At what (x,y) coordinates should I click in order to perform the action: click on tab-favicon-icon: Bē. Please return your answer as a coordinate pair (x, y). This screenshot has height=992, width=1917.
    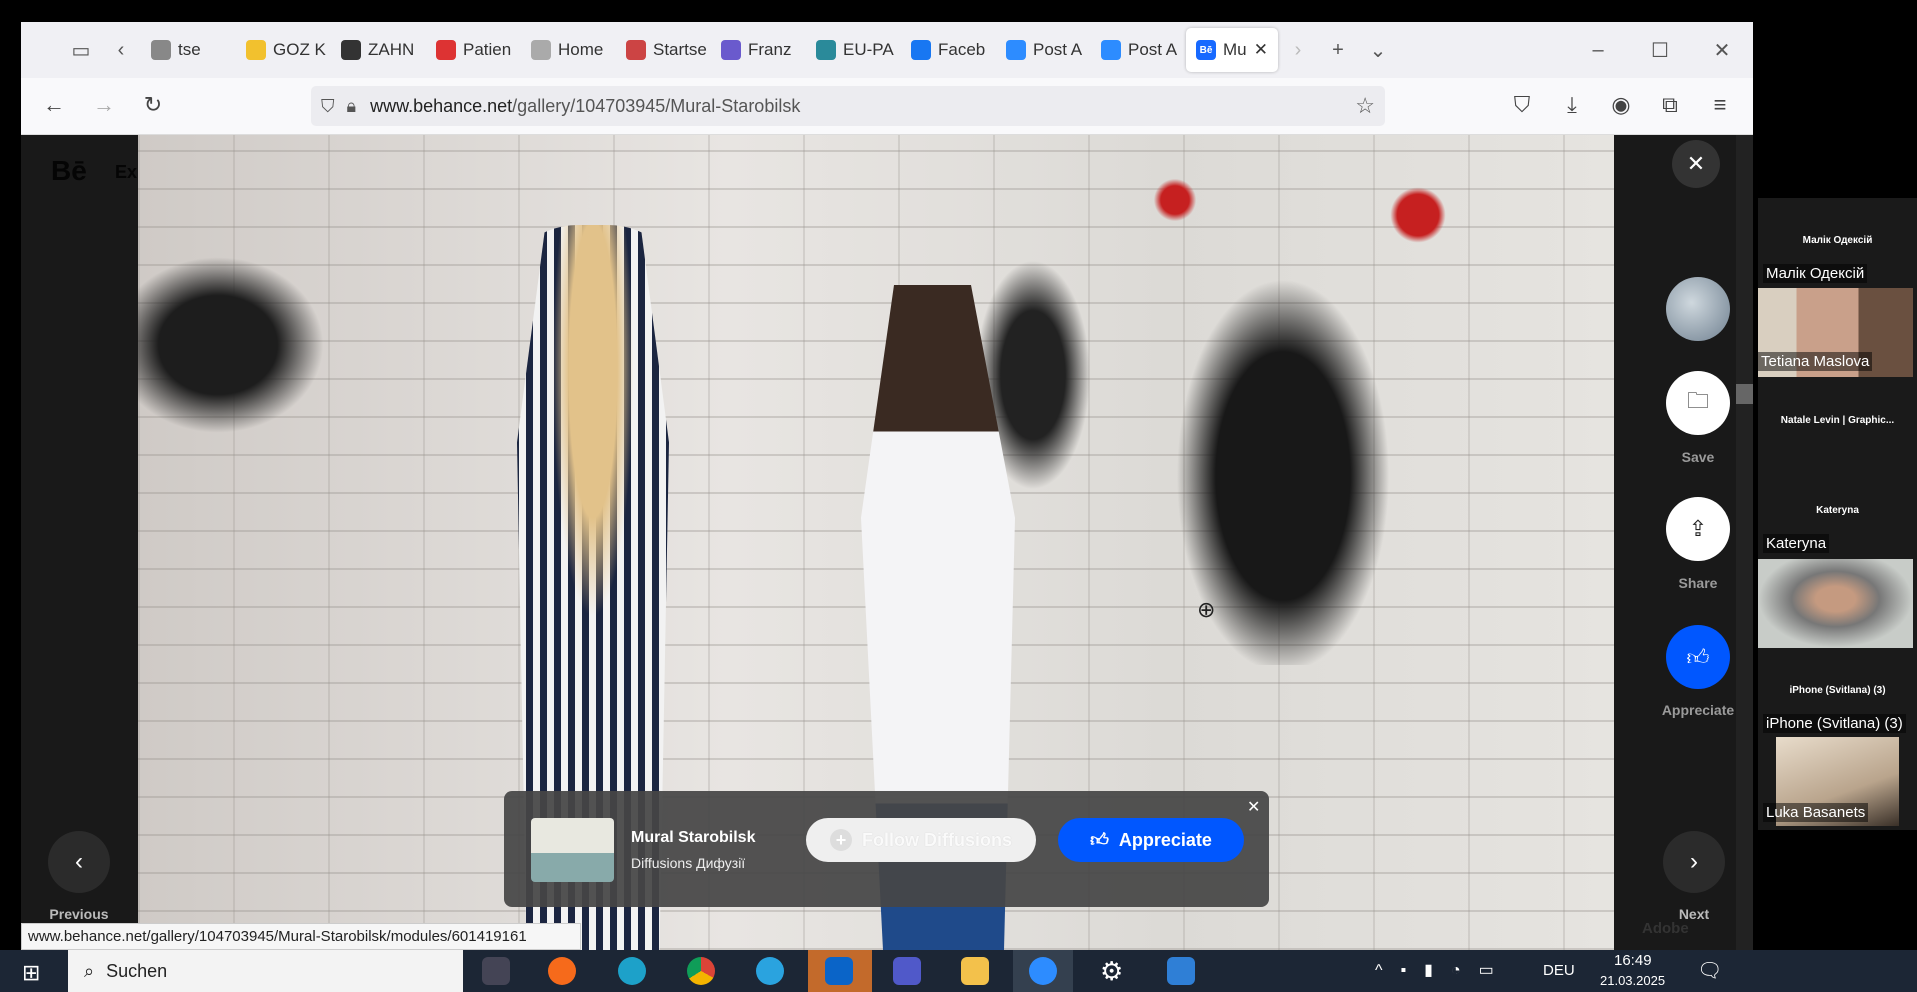
    Looking at the image, I should click on (1206, 50).